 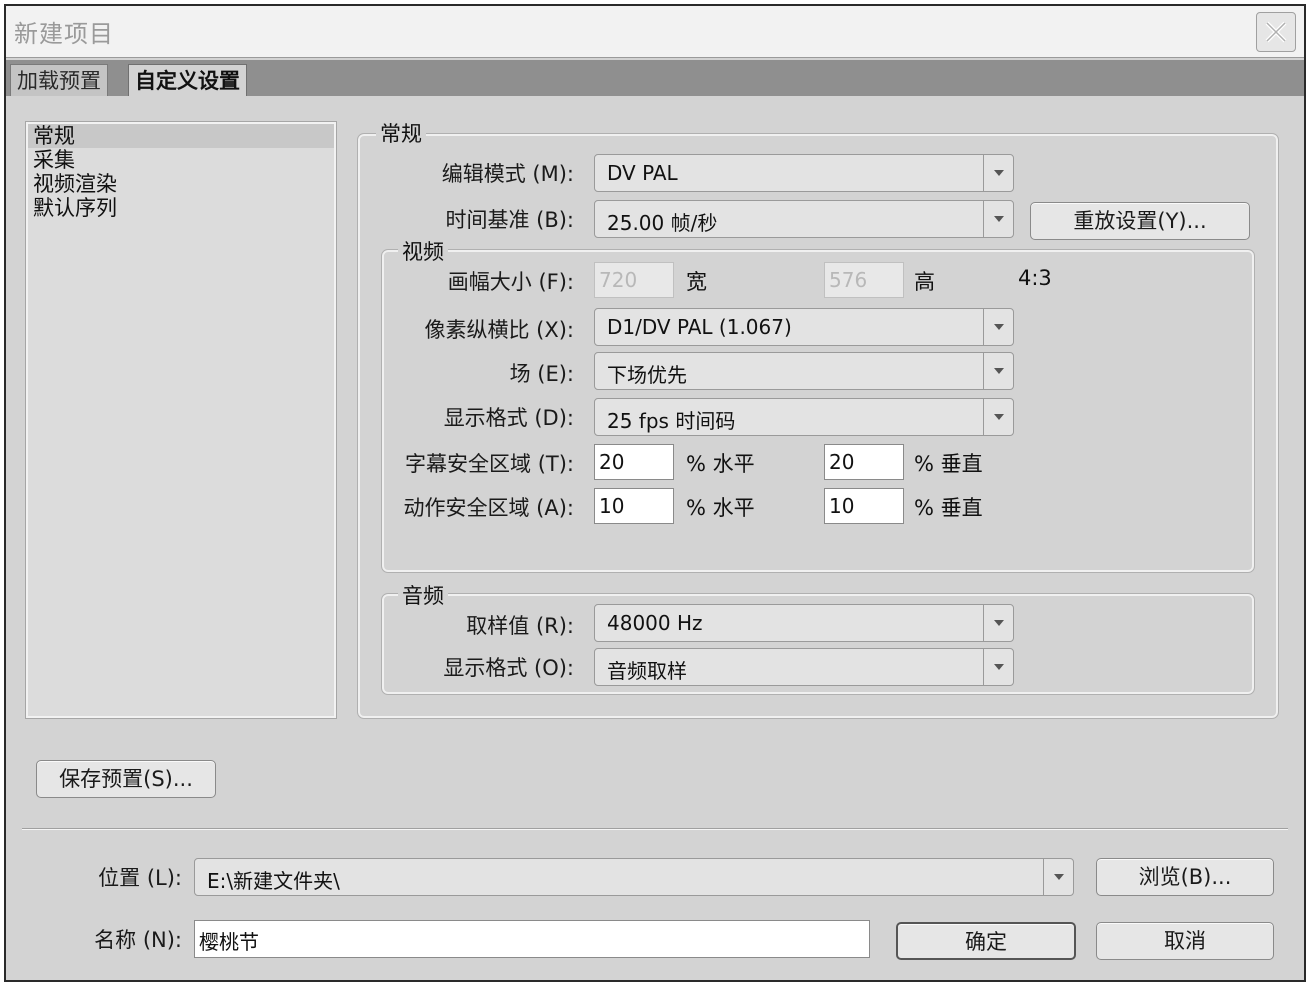 I want to click on video-display-format-value: 25 fps 时间码, so click(x=671, y=421).